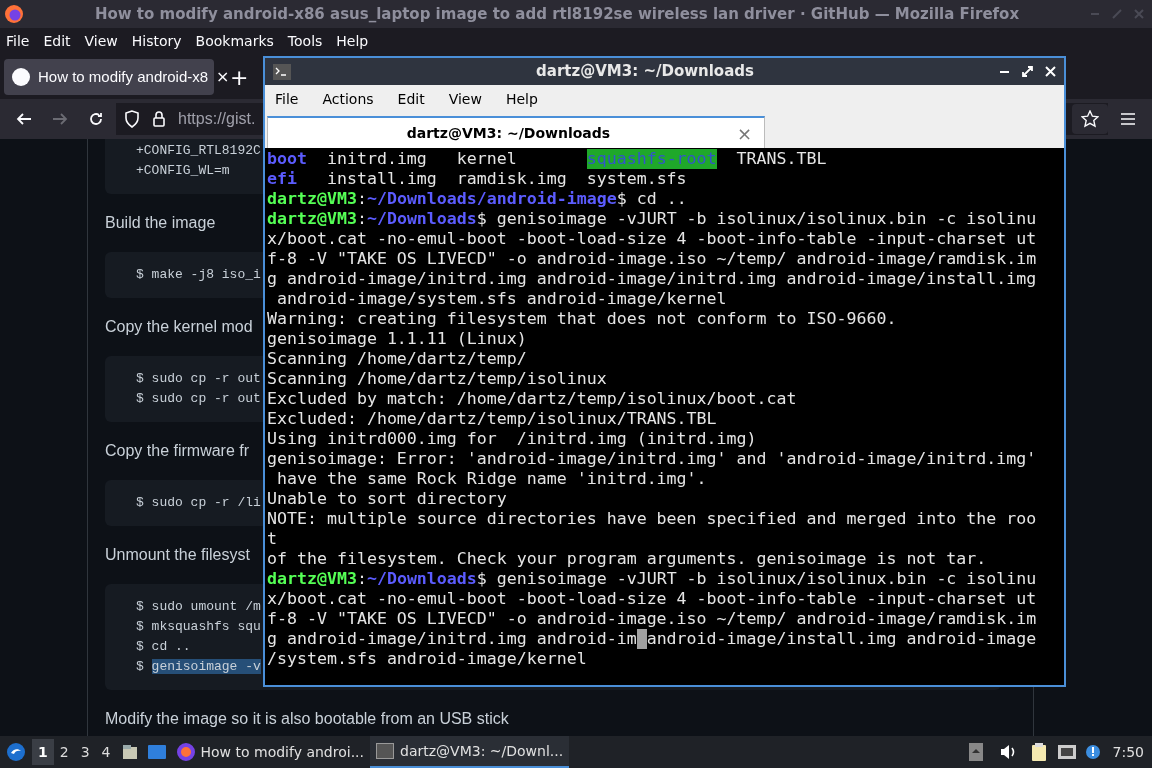 The image size is (1152, 768). I want to click on lock-icon, so click(159, 119).